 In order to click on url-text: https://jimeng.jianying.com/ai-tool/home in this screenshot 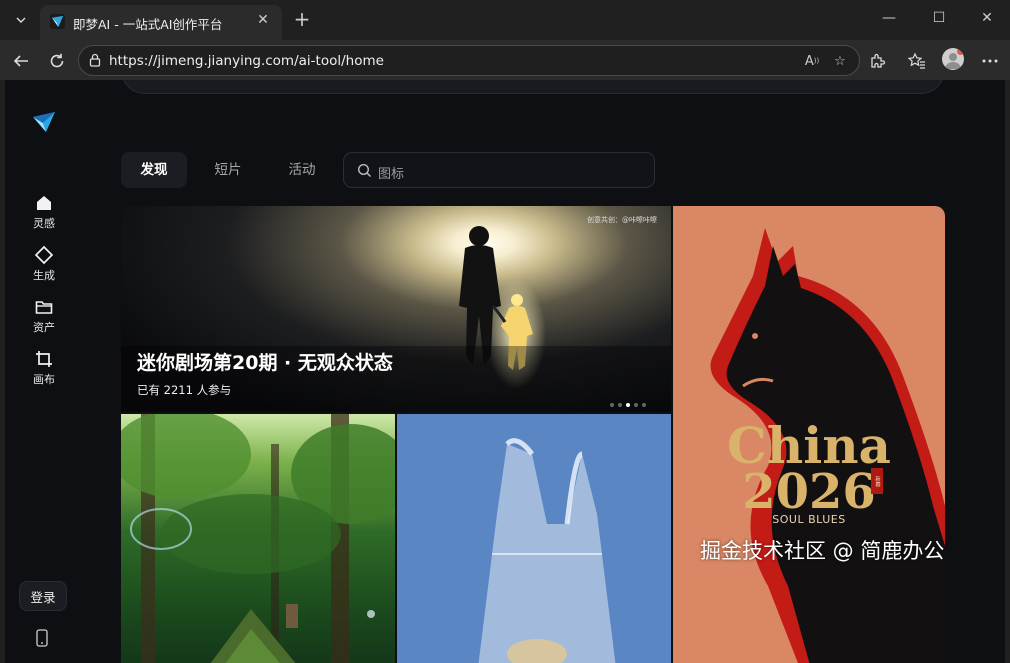, I will do `click(246, 61)`.